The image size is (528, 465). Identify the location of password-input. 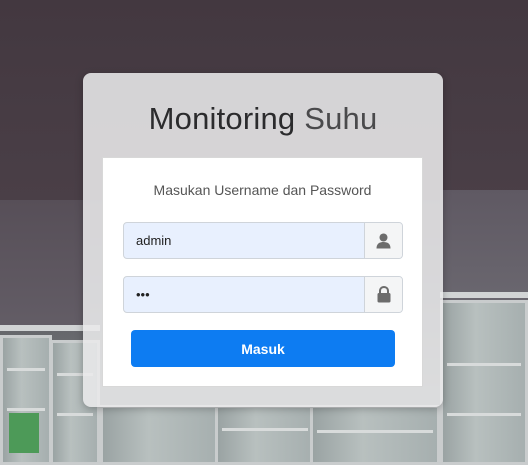
(244, 294).